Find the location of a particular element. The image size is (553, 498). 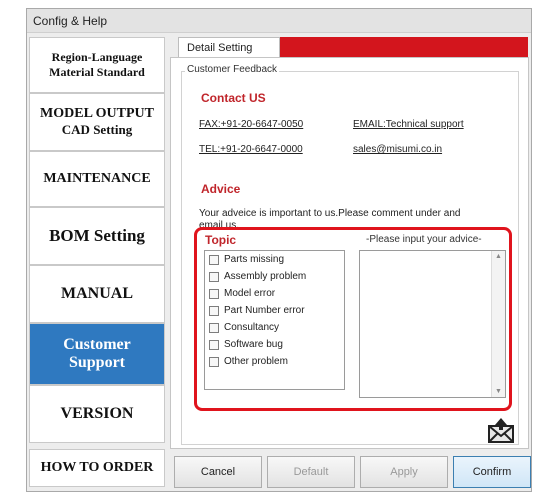

sidebar-item-model-output: MODEL OUTPUT CAD Setting is located at coordinates (97, 122).